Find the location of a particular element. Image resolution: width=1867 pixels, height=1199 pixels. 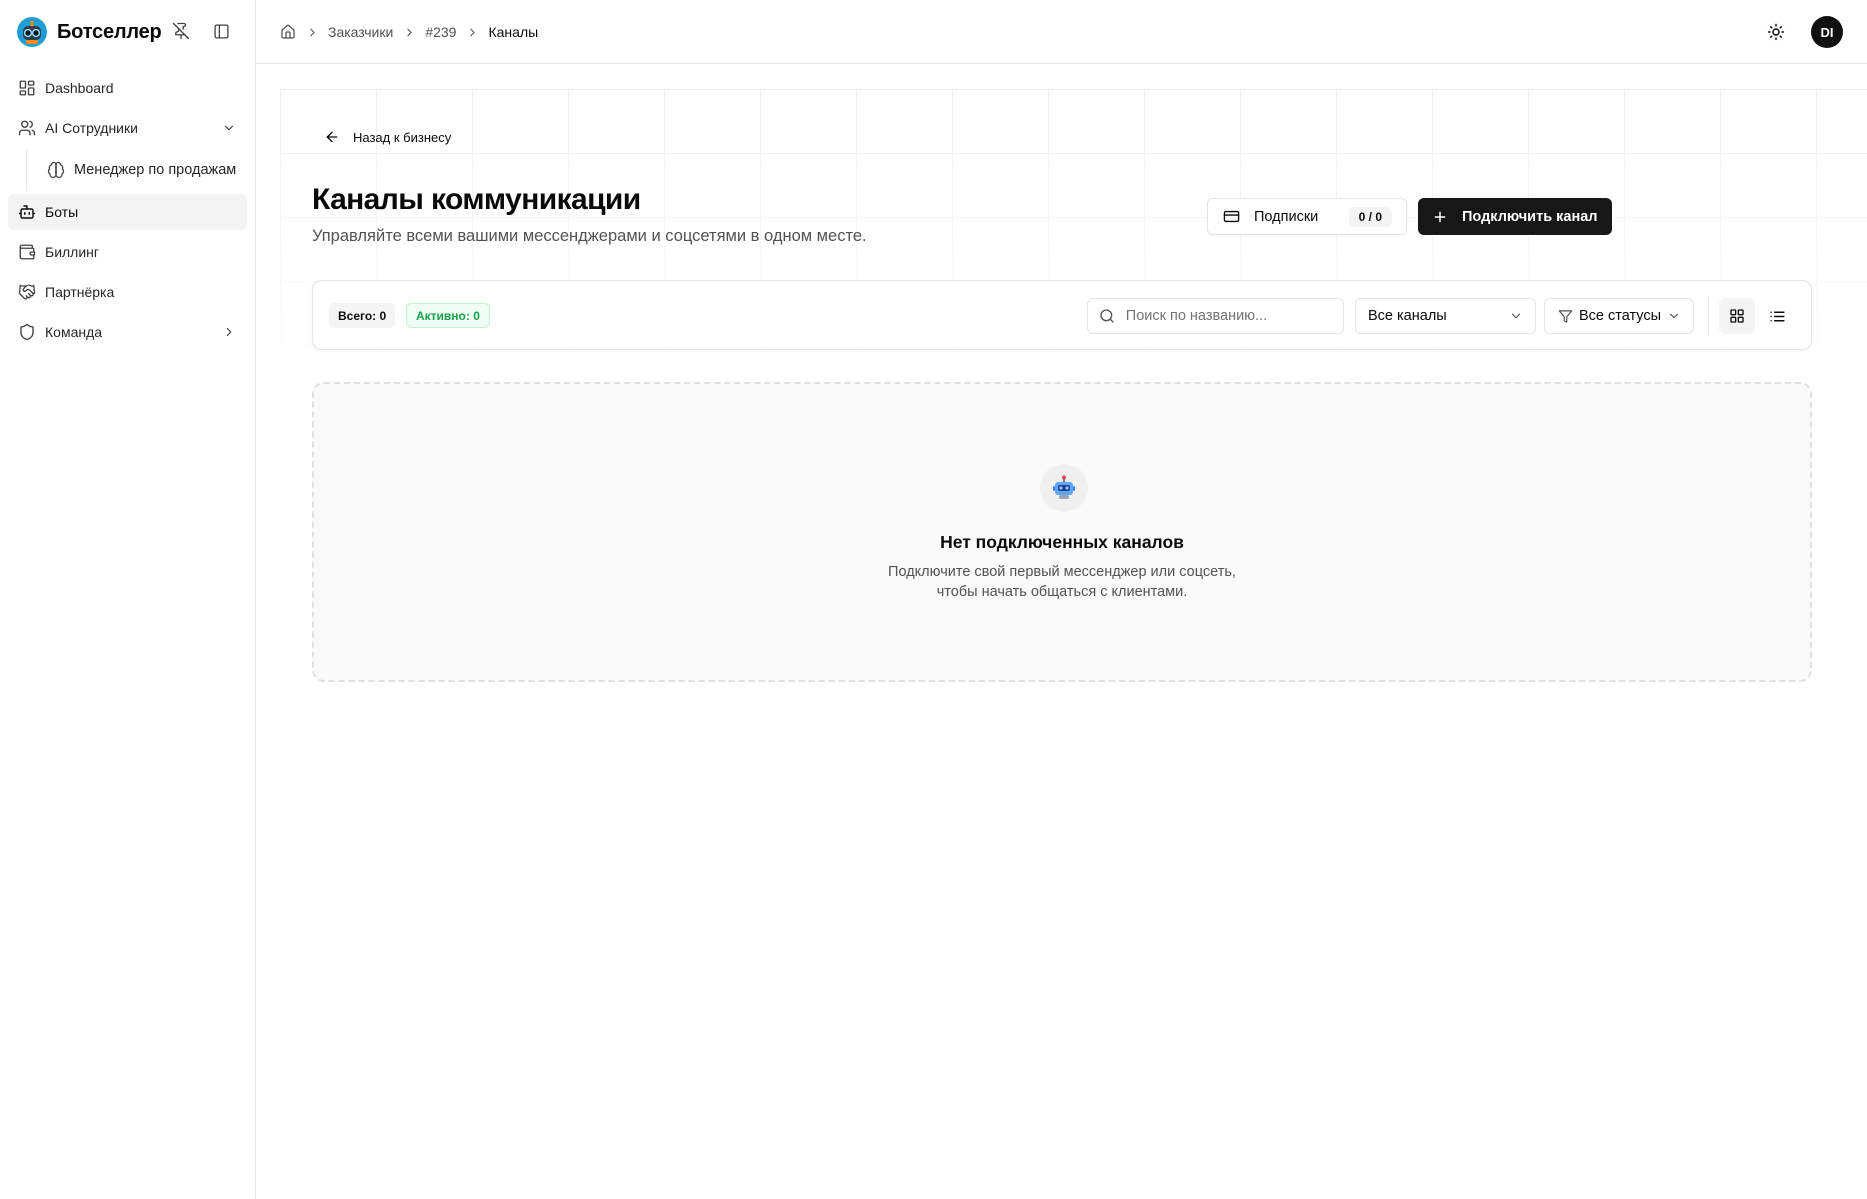

connect-channel-label: Подключить канал is located at coordinates (1530, 216).